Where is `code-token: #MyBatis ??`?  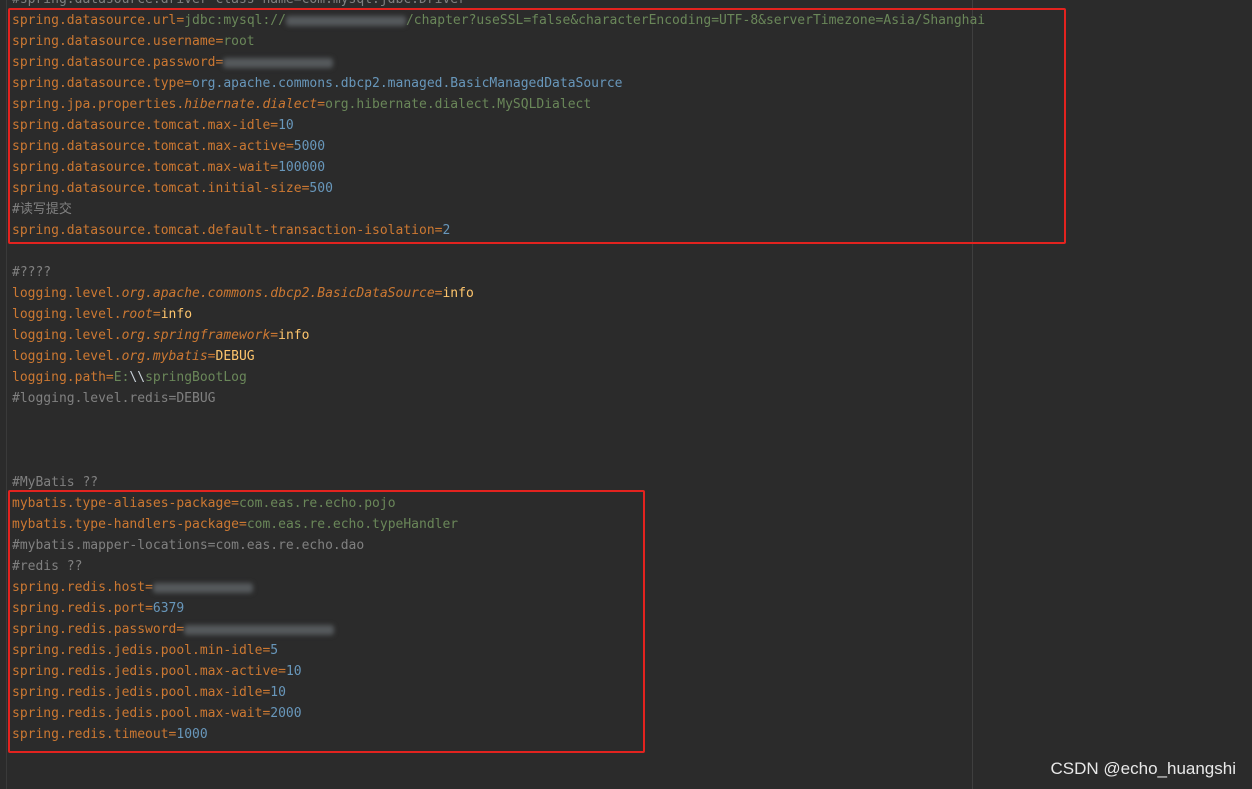 code-token: #MyBatis ?? is located at coordinates (55, 482).